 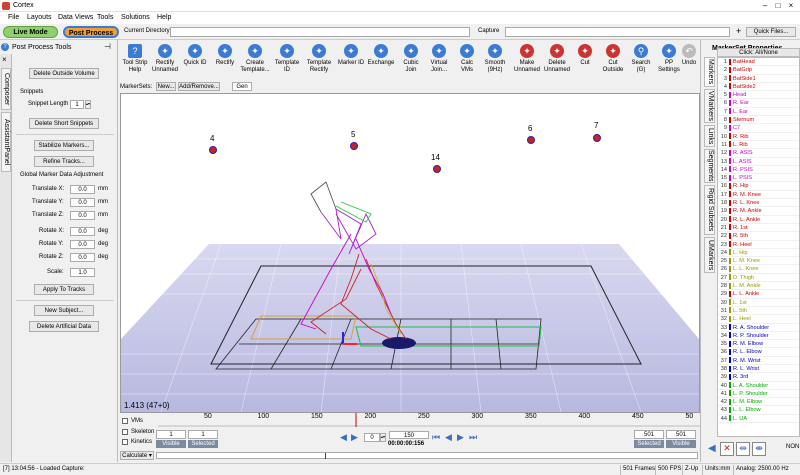 I want to click on menu-data-views: Data Views, so click(x=75, y=17).